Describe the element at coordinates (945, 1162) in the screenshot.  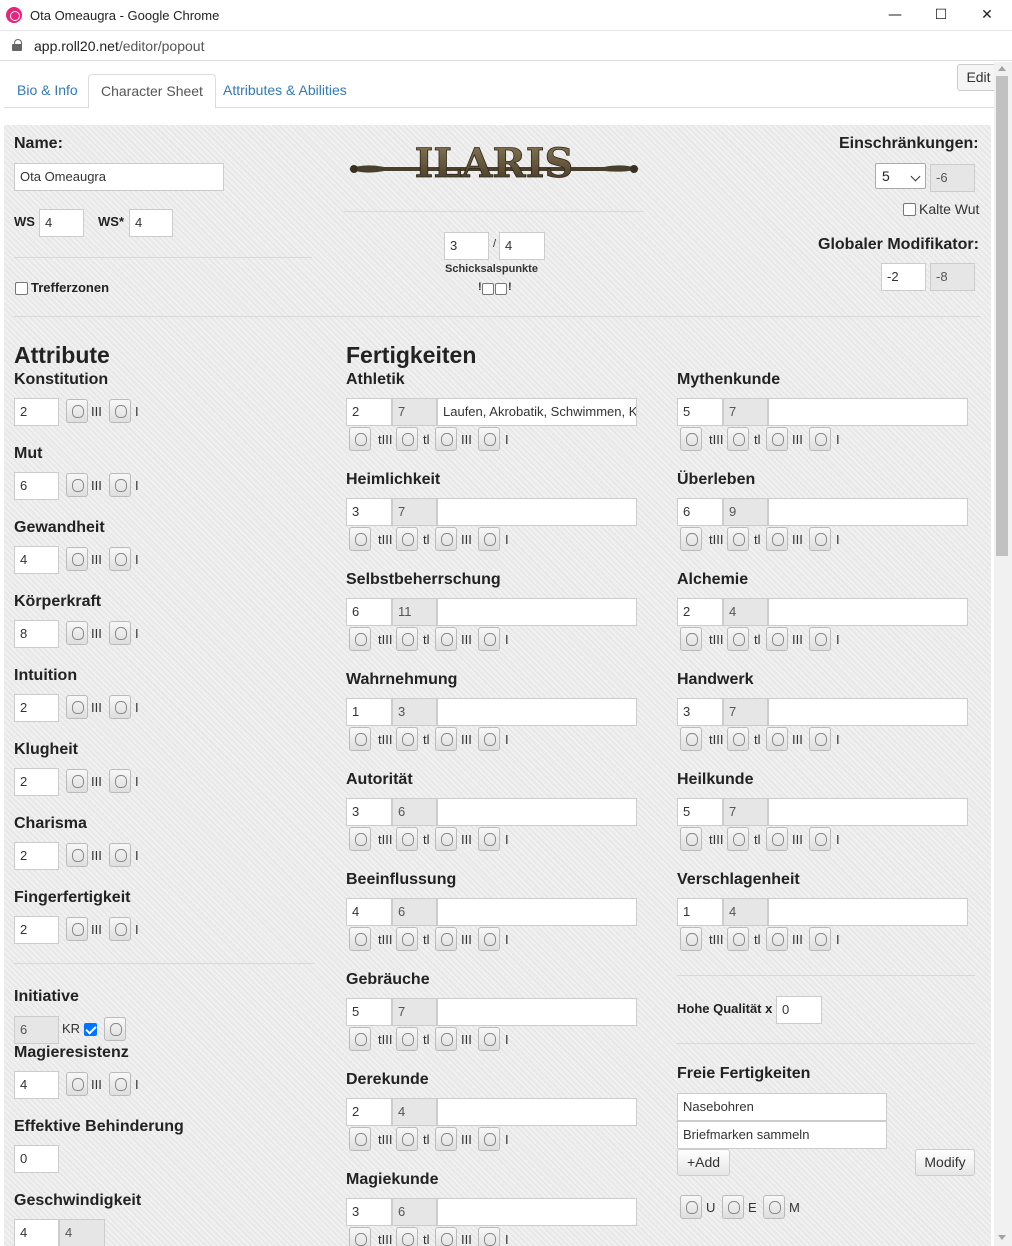
I see `modify-button: Modify` at that location.